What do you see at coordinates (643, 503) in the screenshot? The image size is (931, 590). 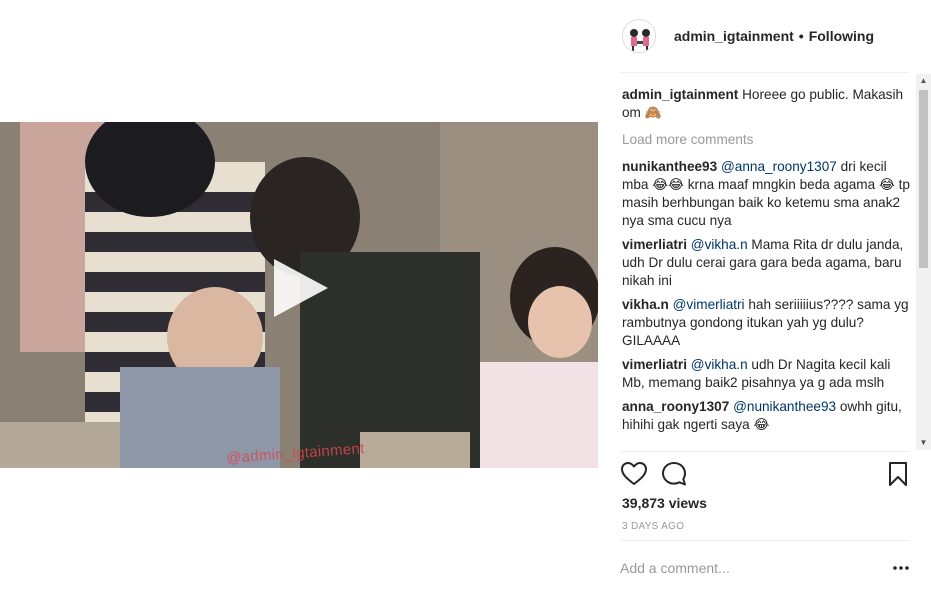 I see `view-count-number: 39,873` at bounding box center [643, 503].